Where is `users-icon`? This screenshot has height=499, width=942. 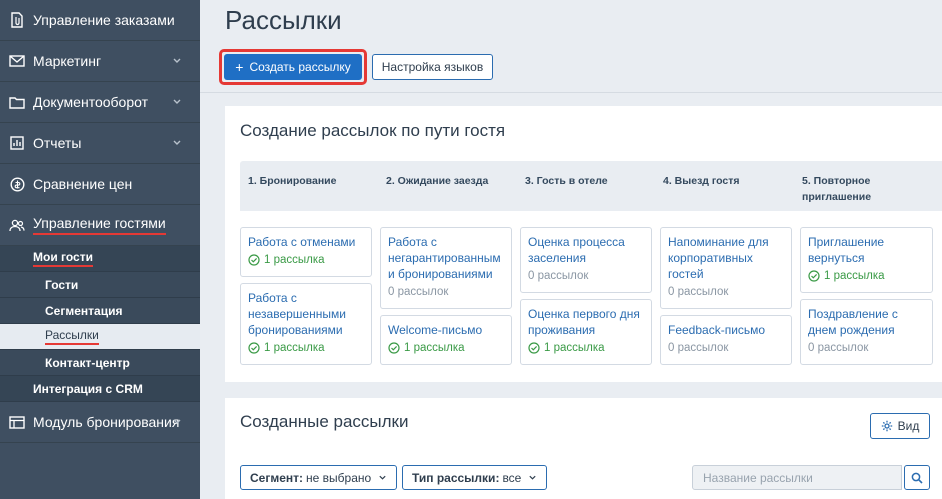
users-icon is located at coordinates (17, 225).